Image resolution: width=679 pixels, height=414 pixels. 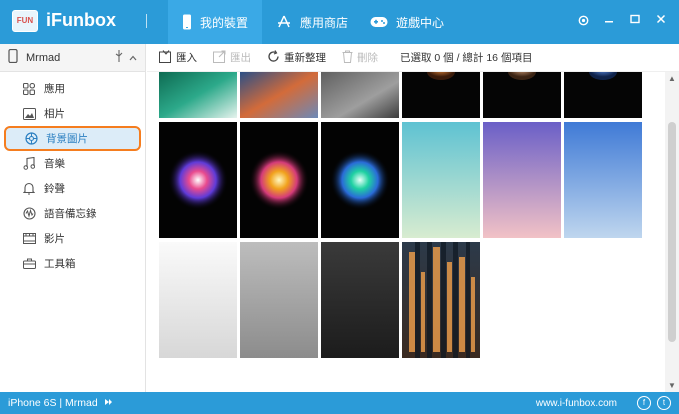 I want to click on music-note-icon, so click(x=29, y=164).